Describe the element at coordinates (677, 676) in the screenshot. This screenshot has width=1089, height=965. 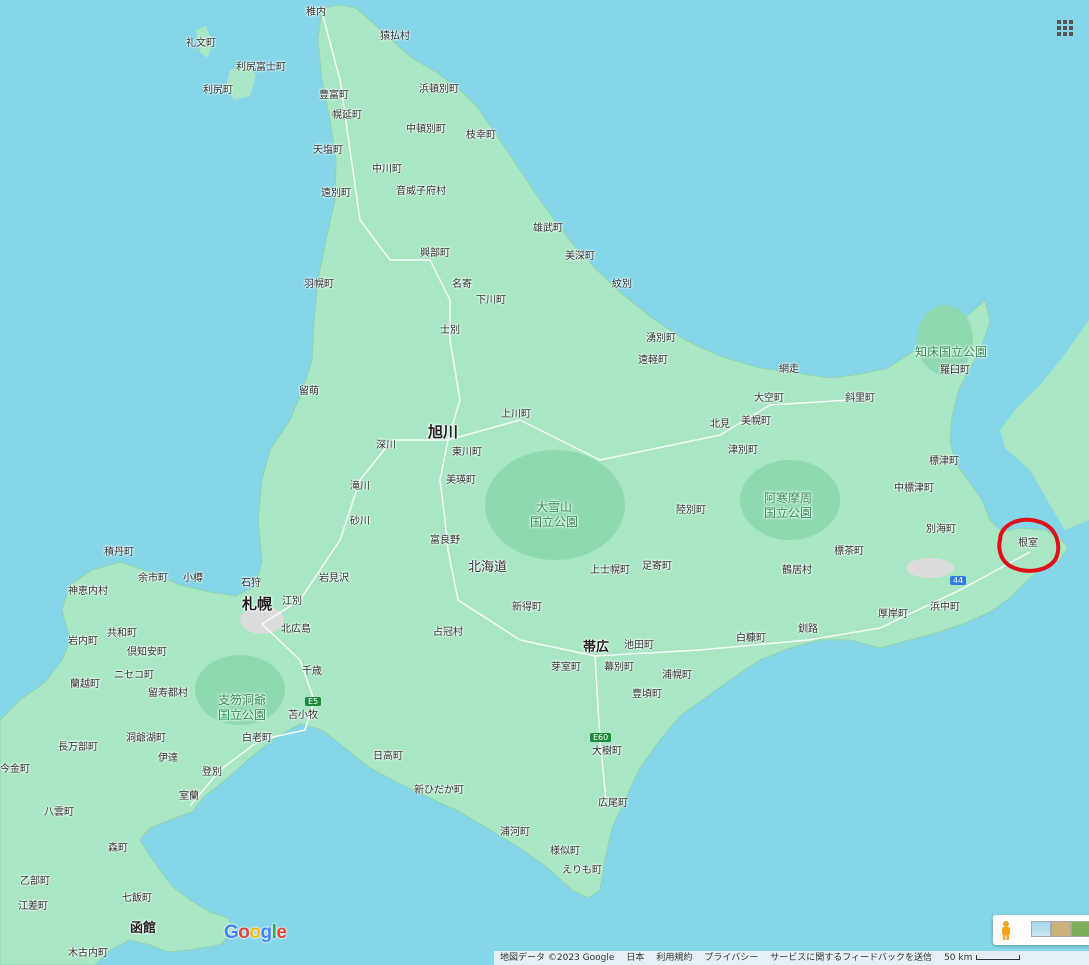
I see `place-label: 浦幌町` at that location.